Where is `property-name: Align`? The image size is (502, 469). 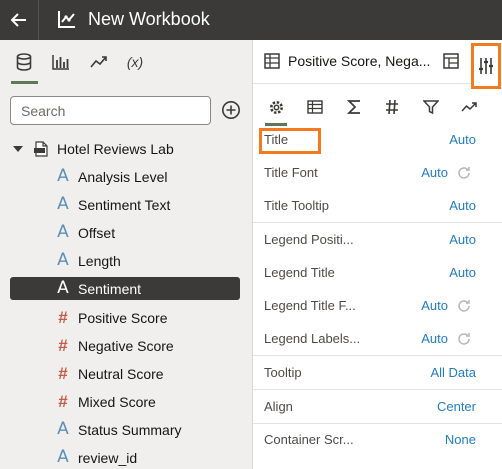 property-name: Align is located at coordinates (278, 406).